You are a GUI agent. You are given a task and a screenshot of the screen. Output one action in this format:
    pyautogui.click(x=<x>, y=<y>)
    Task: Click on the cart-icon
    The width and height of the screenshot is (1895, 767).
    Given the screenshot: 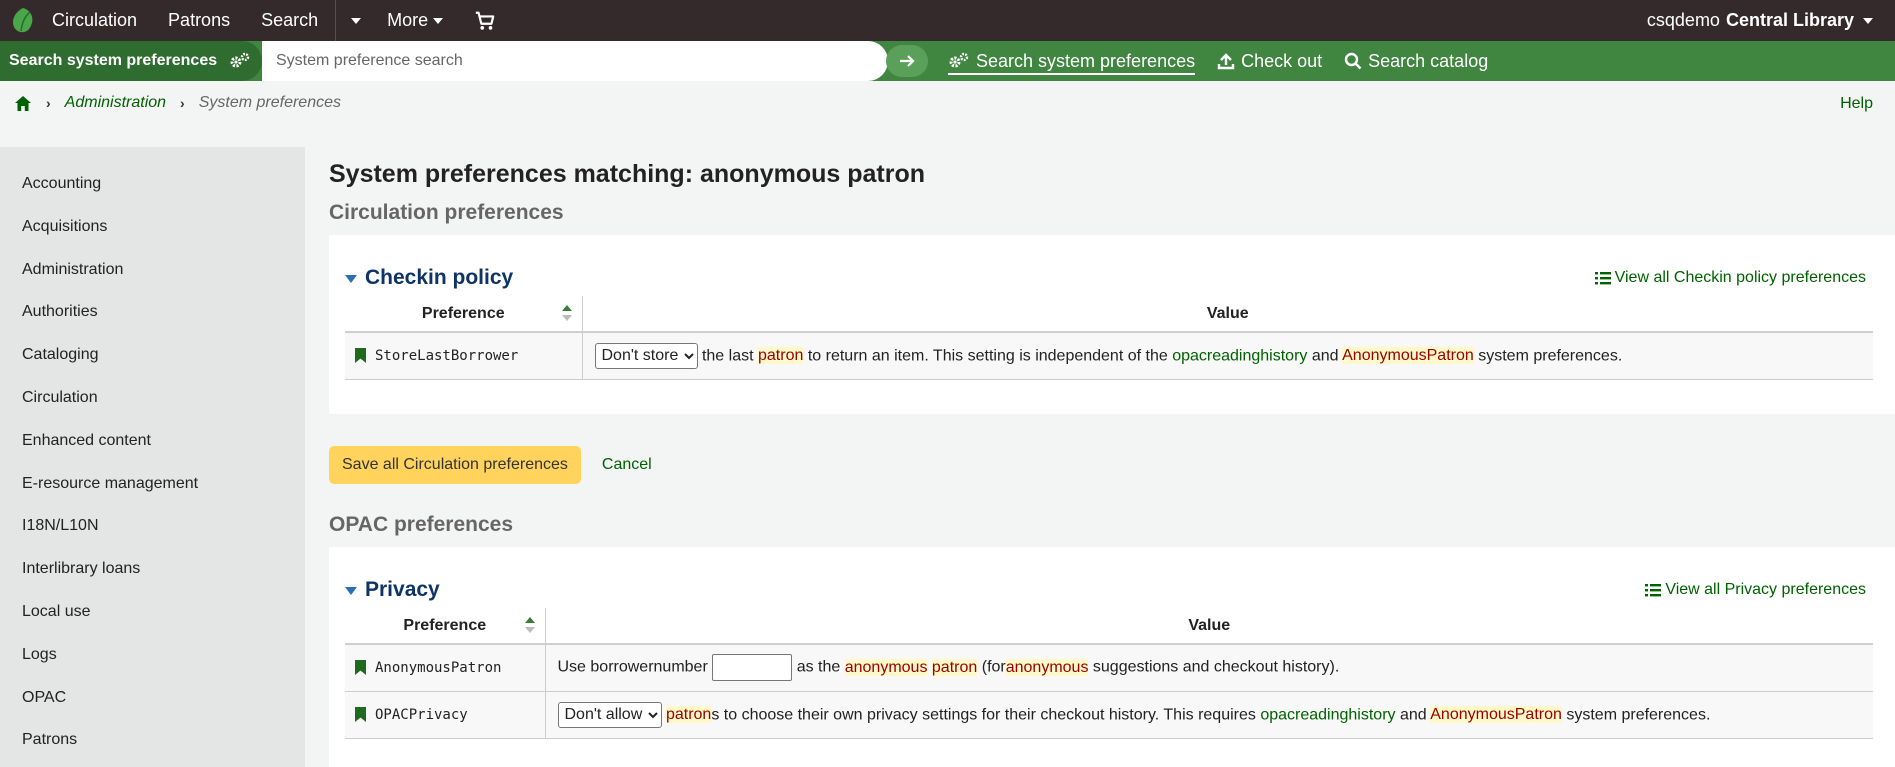 What is the action you would take?
    pyautogui.click(x=485, y=21)
    